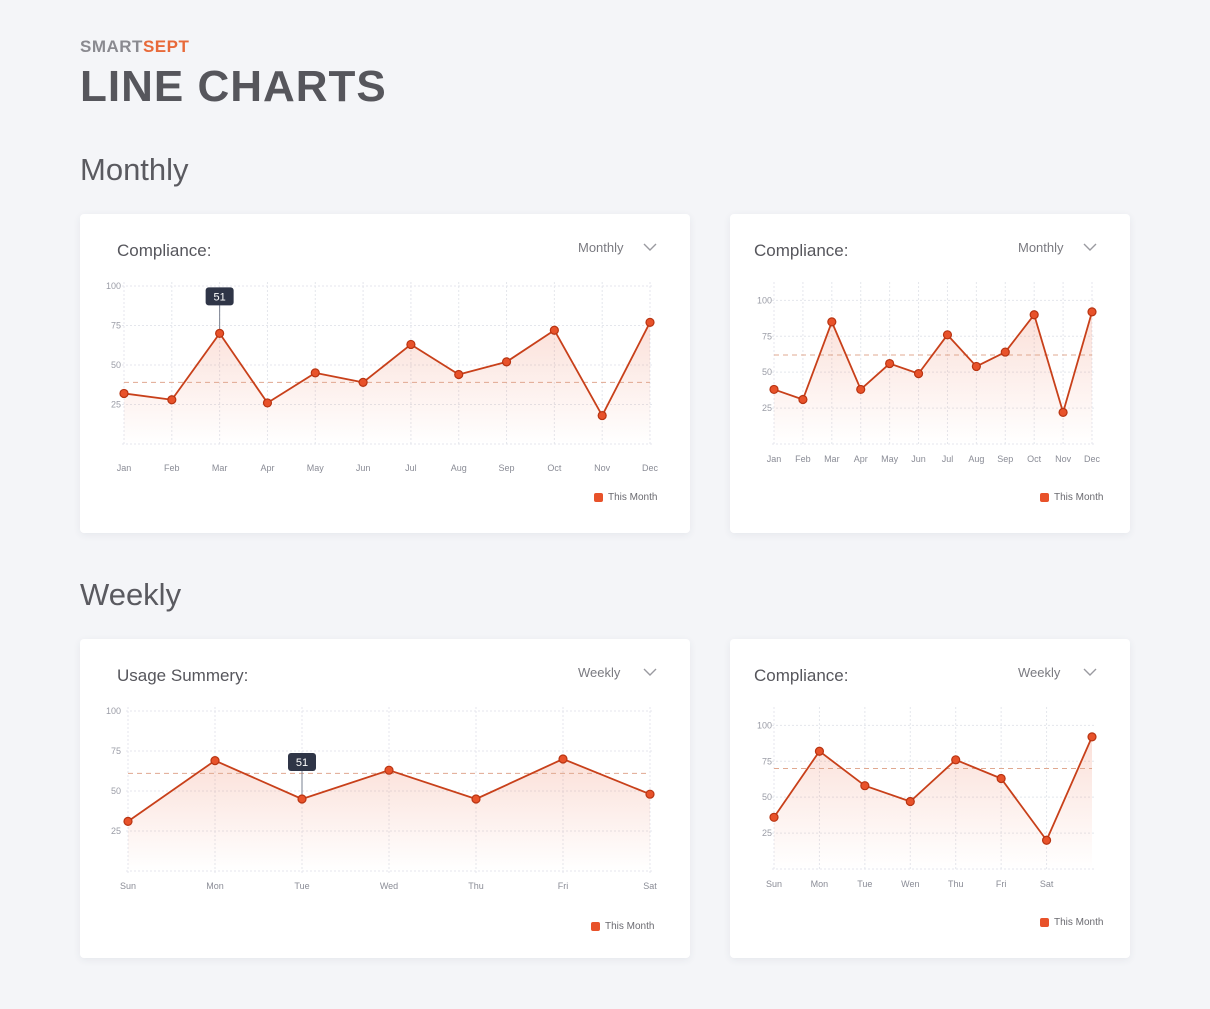  What do you see at coordinates (948, 459) in the screenshot?
I see `x-tick-label: Jul` at bounding box center [948, 459].